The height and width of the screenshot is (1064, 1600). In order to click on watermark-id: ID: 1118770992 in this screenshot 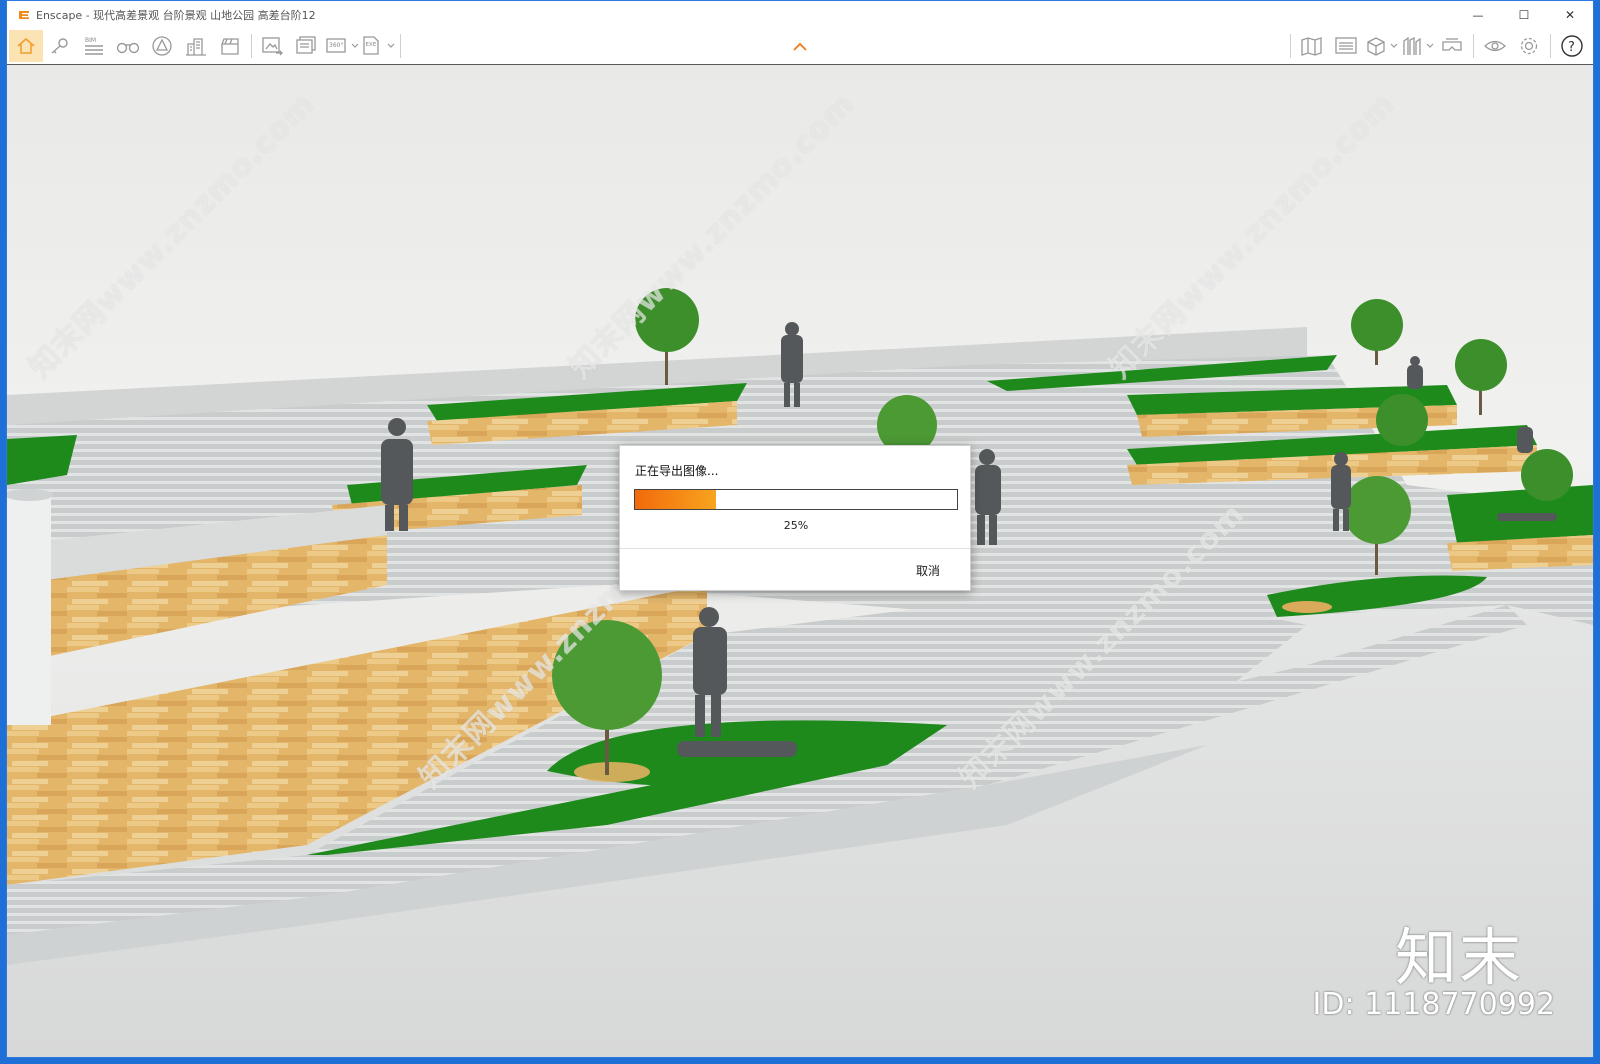, I will do `click(1433, 1004)`.